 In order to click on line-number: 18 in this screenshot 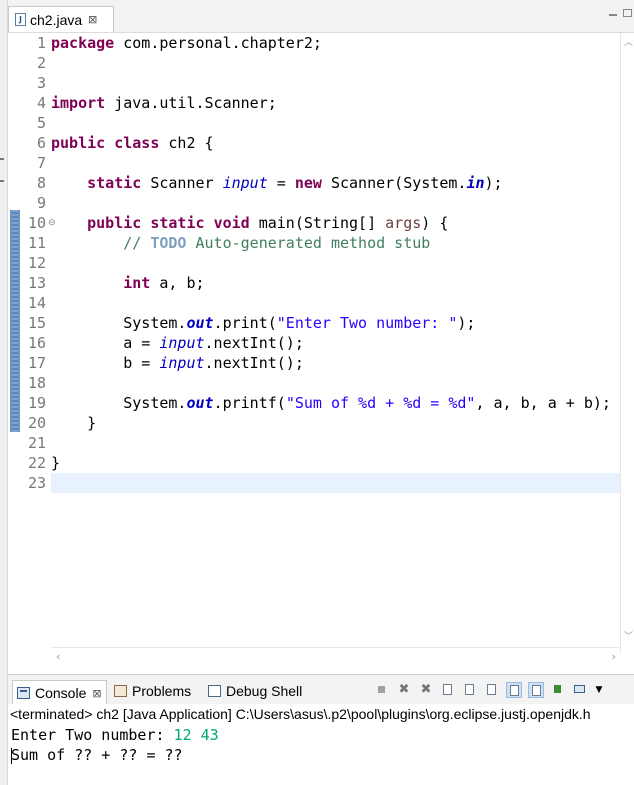, I will do `click(36, 383)`.